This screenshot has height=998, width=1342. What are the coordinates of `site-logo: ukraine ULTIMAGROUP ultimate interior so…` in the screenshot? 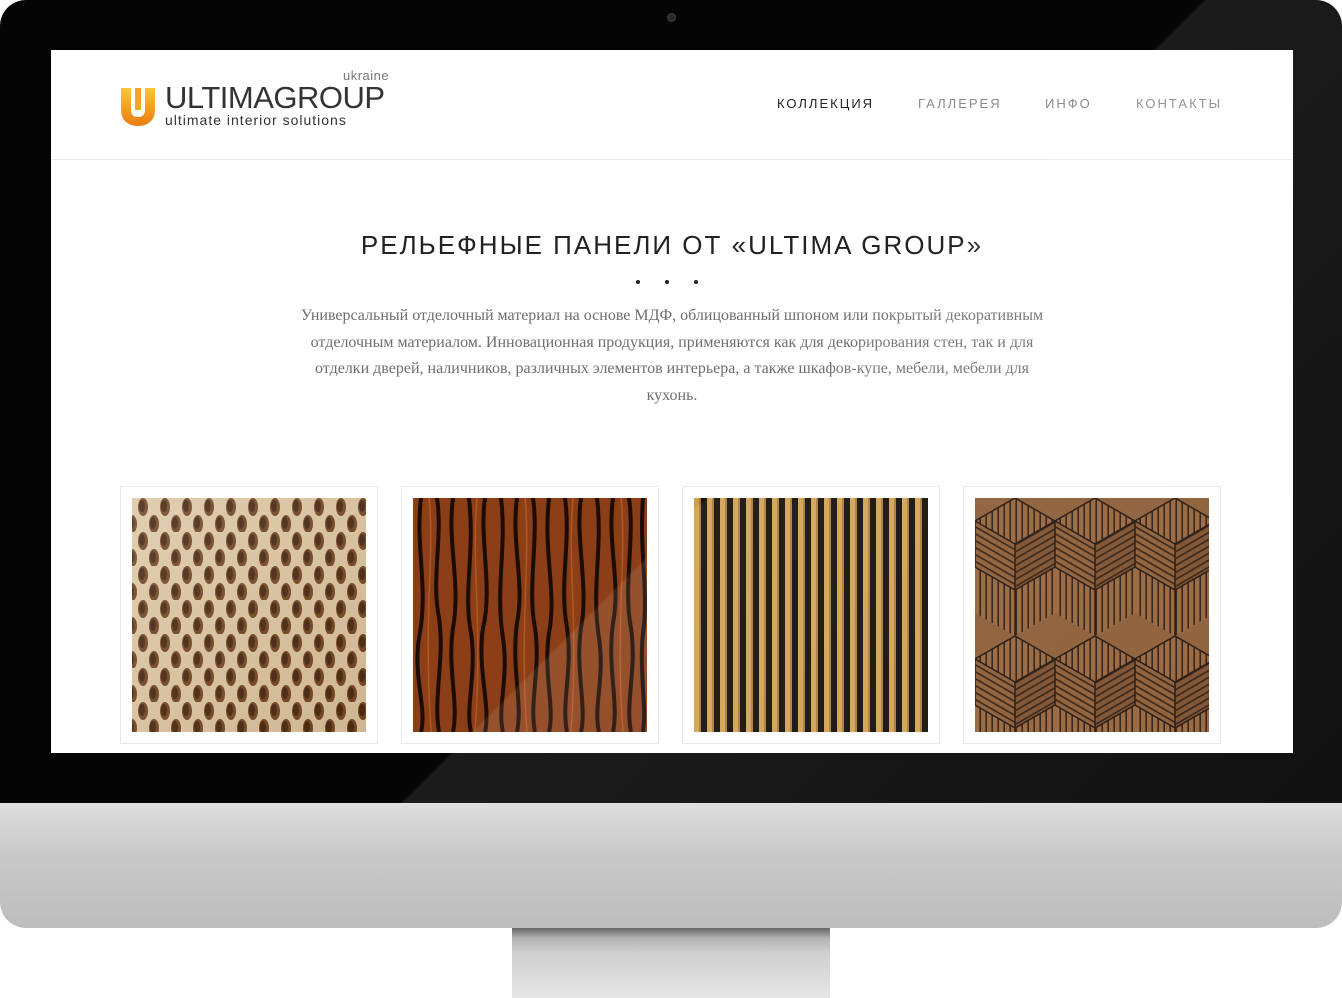 It's located at (269, 108).